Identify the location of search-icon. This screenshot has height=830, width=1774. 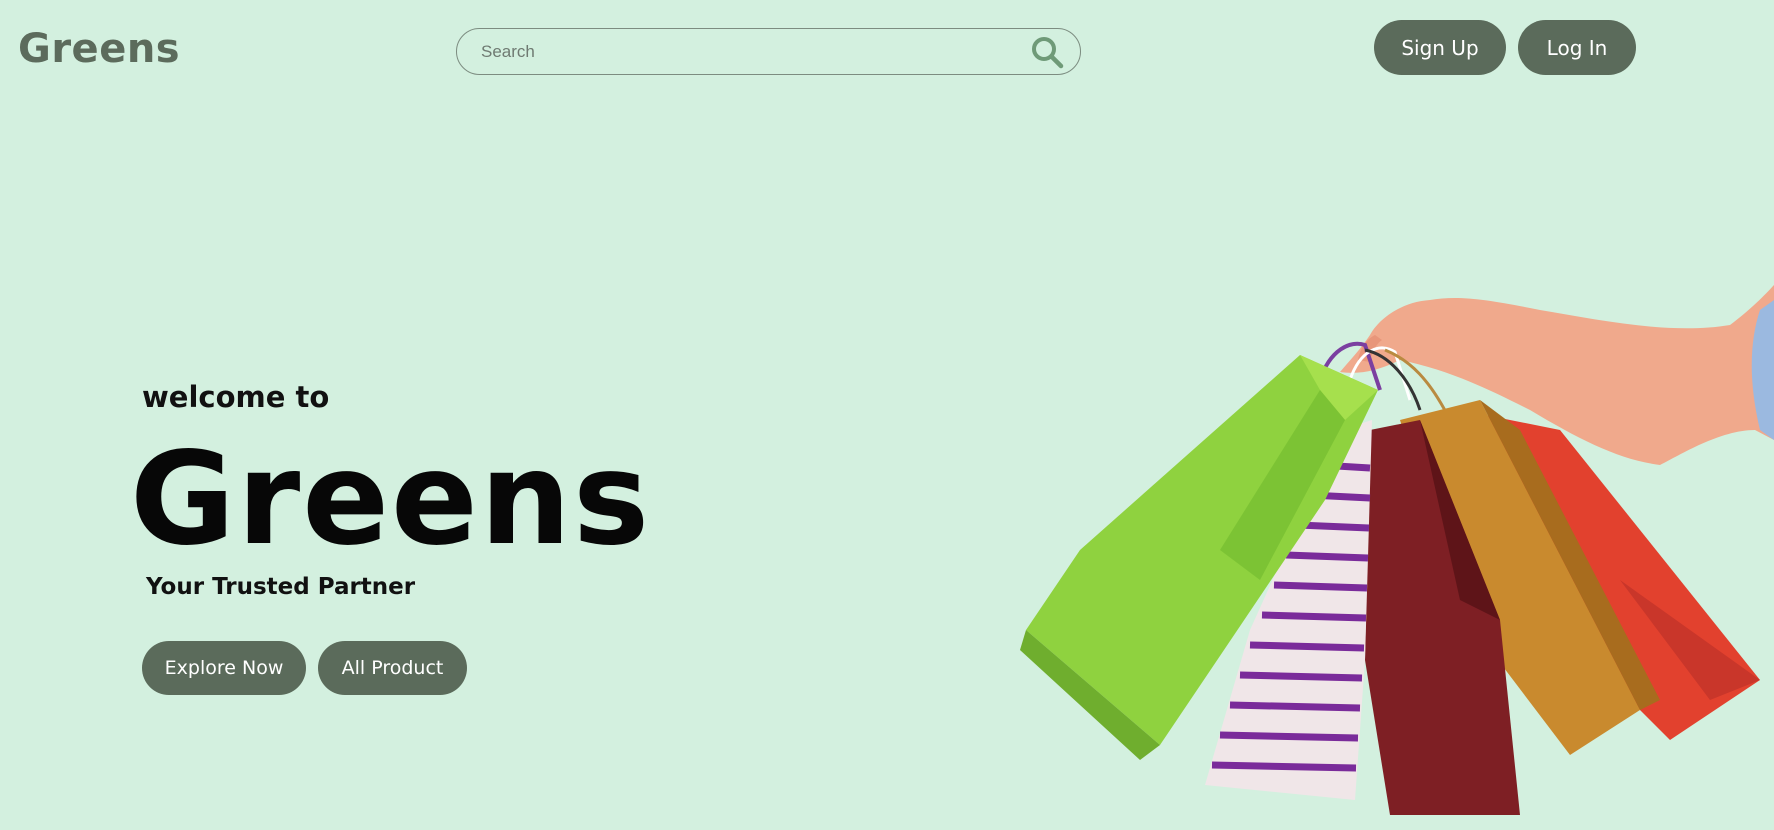
(1047, 52).